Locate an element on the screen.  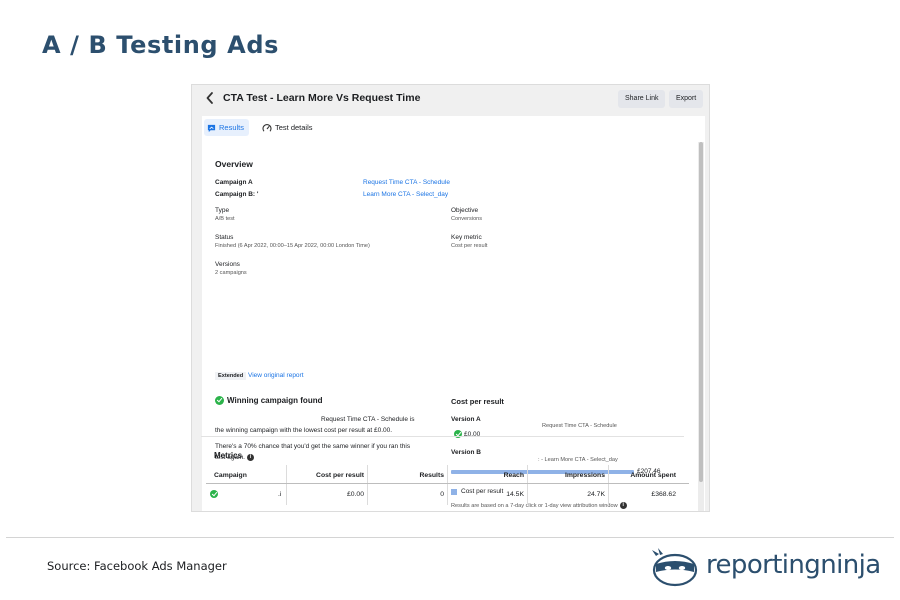
row-amount-spent: £368.62 is located at coordinates (663, 494).